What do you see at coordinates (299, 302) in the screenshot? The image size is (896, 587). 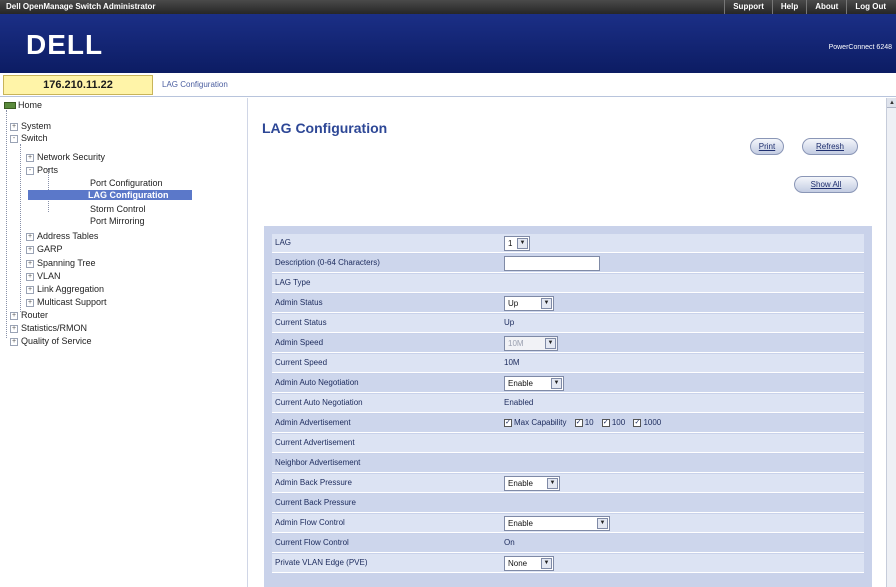 I see `field-label: Admin Status` at bounding box center [299, 302].